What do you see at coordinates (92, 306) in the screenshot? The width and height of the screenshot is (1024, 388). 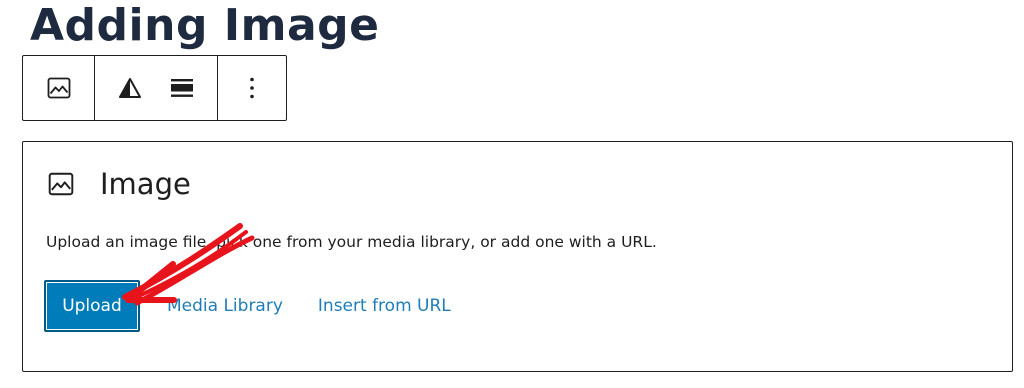 I see `upload-button: Upload` at bounding box center [92, 306].